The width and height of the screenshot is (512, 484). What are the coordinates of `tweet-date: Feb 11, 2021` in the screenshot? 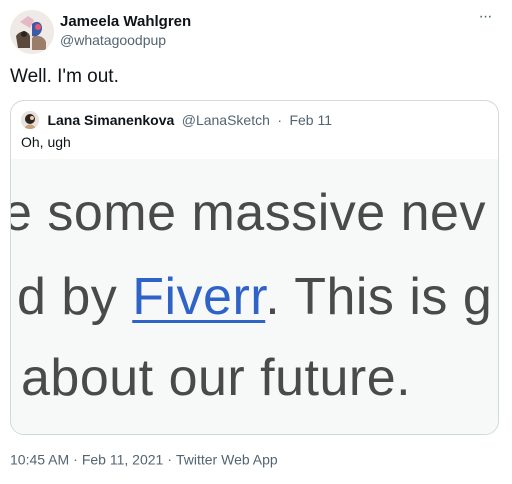 It's located at (122, 459).